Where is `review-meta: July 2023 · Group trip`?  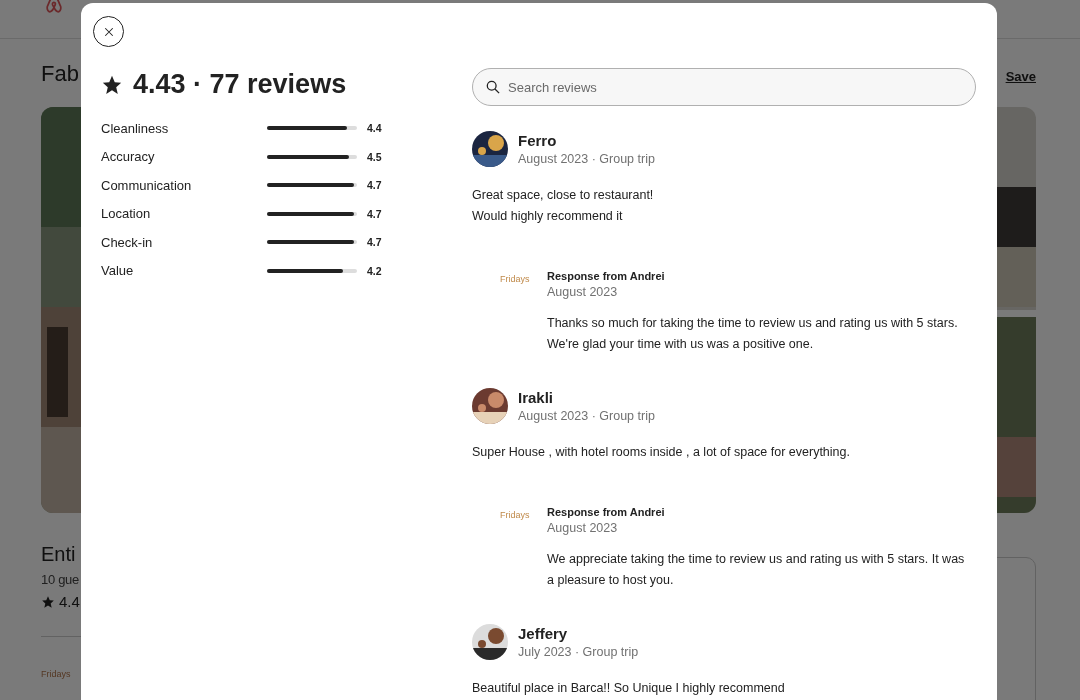
review-meta: July 2023 · Group trip is located at coordinates (578, 652).